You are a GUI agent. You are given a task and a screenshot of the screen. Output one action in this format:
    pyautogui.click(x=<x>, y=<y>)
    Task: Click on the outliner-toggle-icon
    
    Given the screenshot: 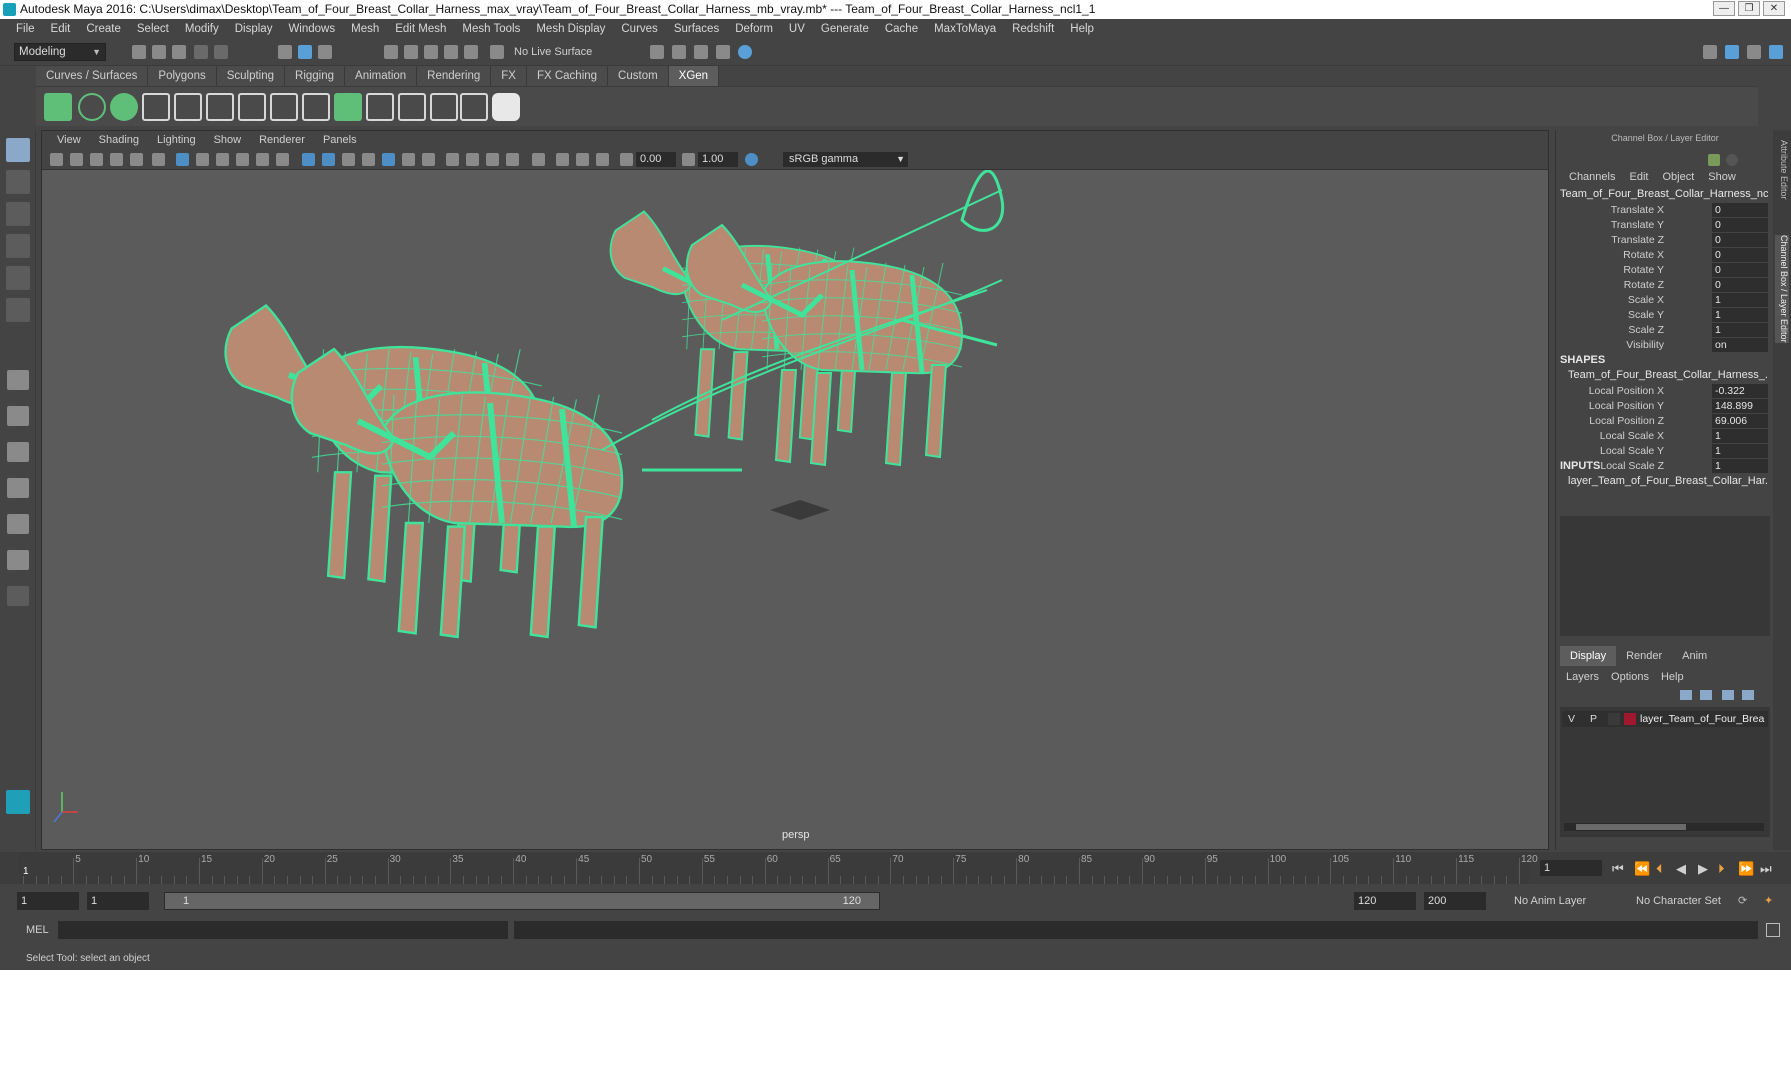 What is the action you would take?
    pyautogui.click(x=1754, y=52)
    